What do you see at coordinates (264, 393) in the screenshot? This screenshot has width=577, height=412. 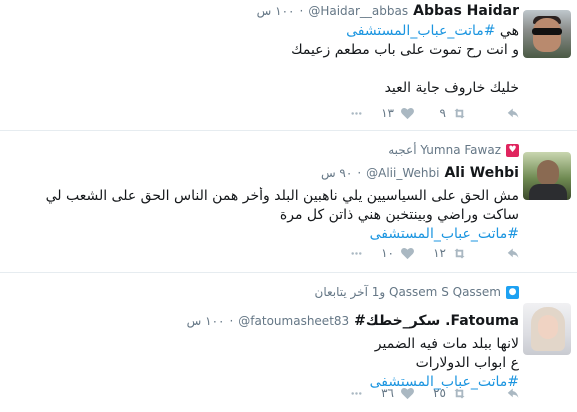 I see `tweet-actions: ٢٥ ٣٦` at bounding box center [264, 393].